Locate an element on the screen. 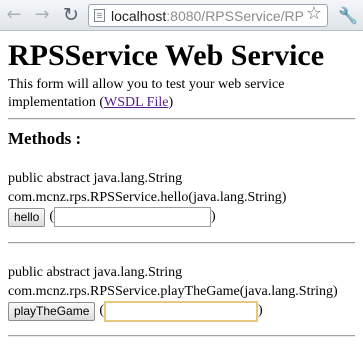 The width and height of the screenshot is (363, 352). reload-icon: ↻ is located at coordinates (71, 15).